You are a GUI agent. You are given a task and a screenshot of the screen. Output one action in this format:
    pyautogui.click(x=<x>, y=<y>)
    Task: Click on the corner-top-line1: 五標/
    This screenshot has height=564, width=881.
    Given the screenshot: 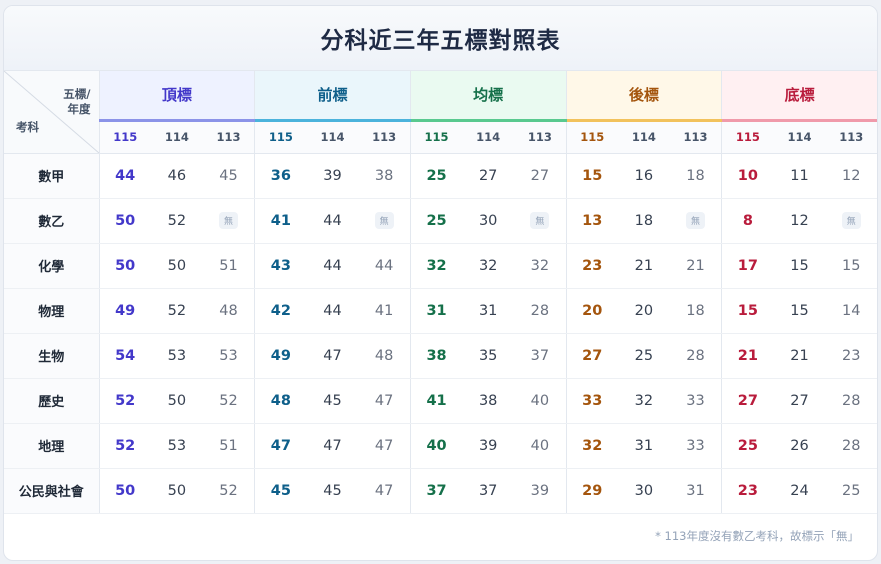 What is the action you would take?
    pyautogui.click(x=77, y=94)
    